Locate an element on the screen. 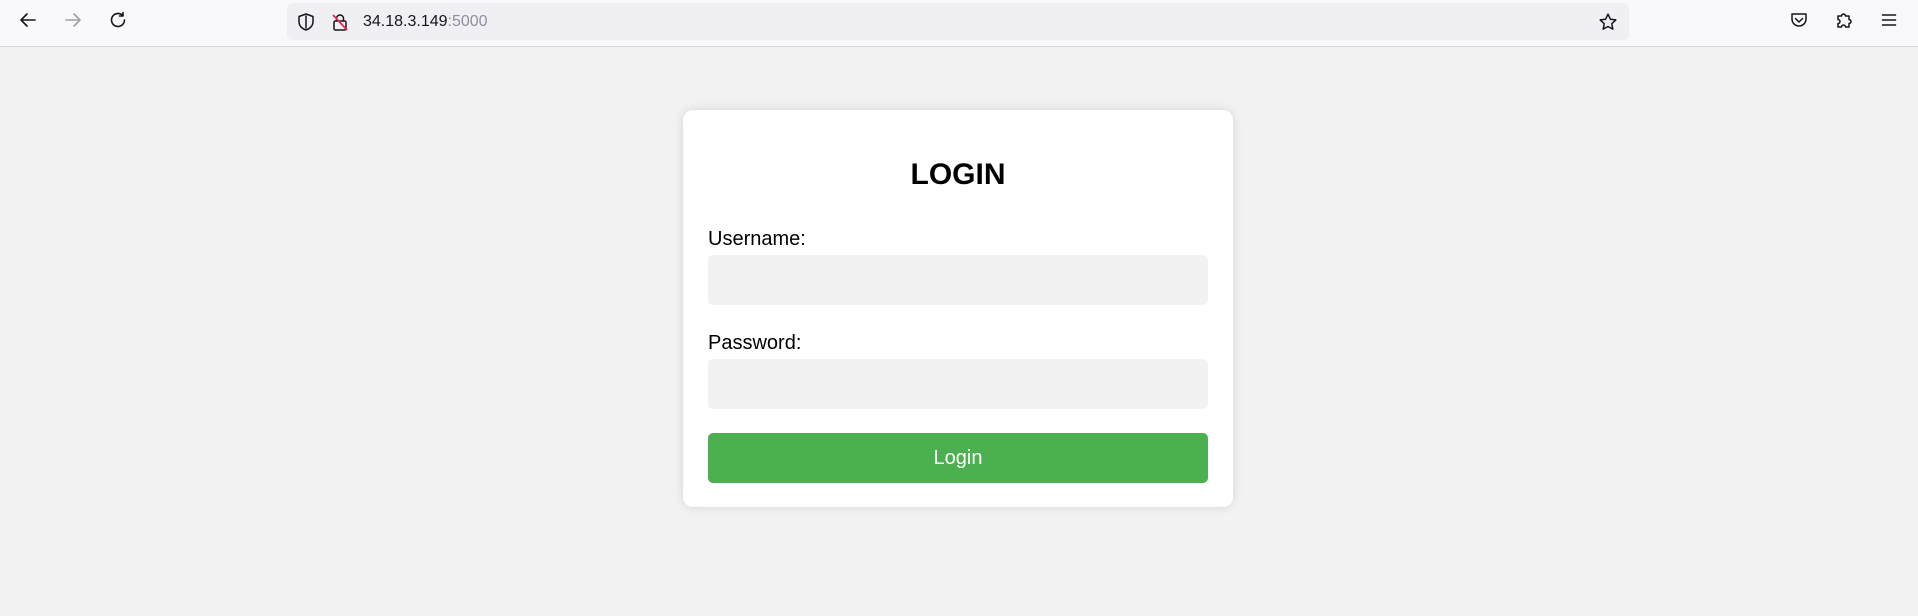 This screenshot has width=1918, height=616. forward-arrow-icon is located at coordinates (73, 22).